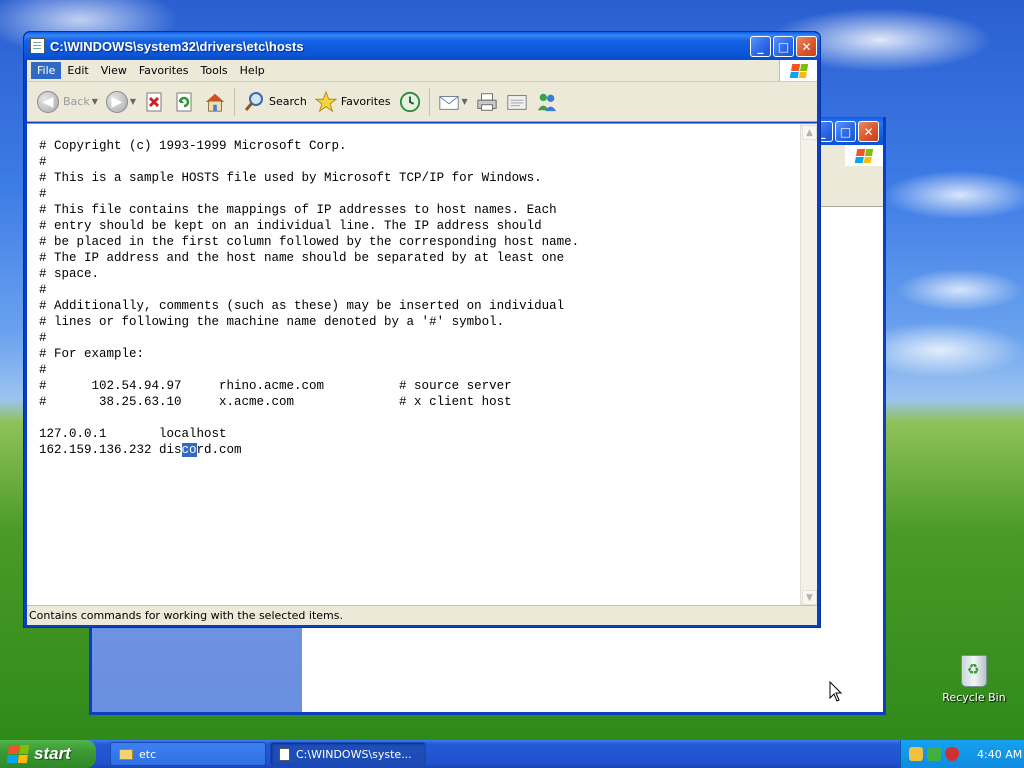  I want to click on search-button: Search, so click(275, 102).